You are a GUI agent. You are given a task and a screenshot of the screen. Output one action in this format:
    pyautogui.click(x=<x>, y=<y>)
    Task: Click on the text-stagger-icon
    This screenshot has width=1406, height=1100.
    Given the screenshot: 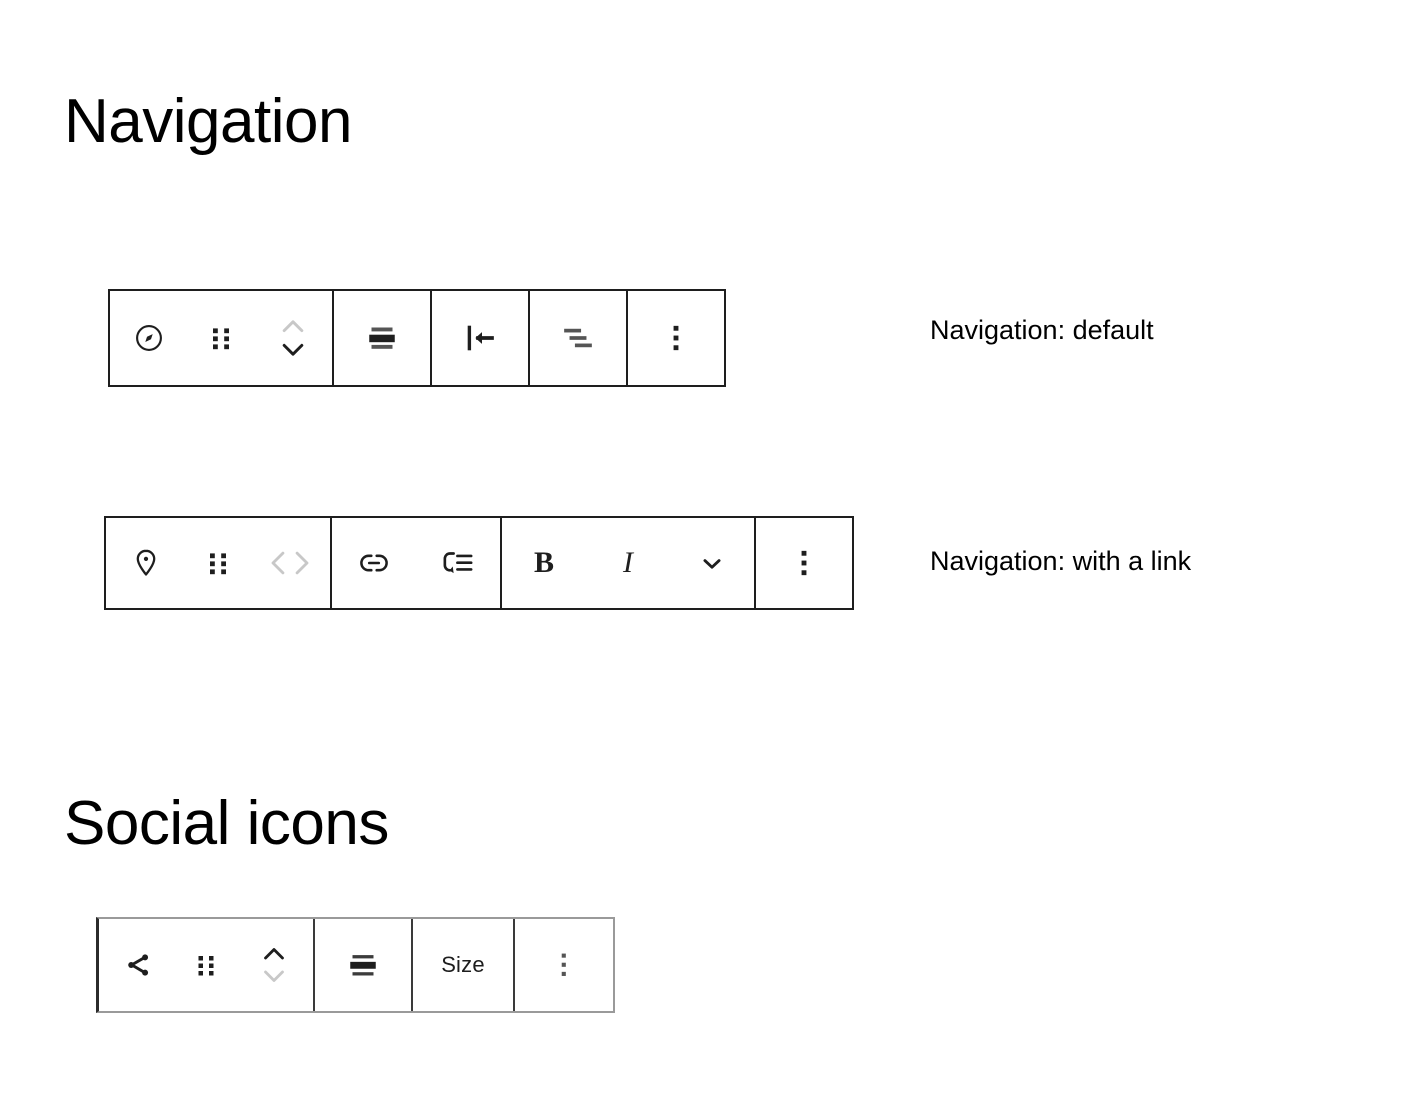 What is the action you would take?
    pyautogui.click(x=578, y=338)
    